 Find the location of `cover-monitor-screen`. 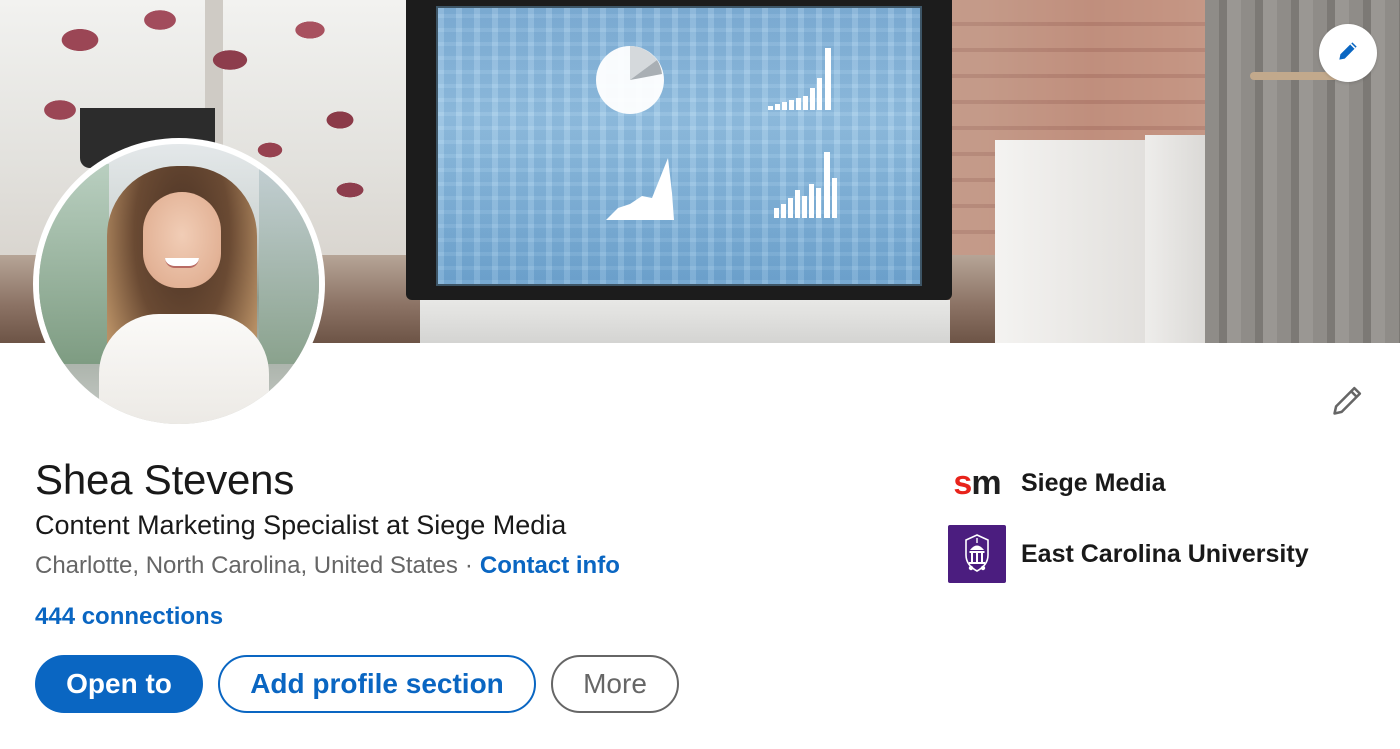

cover-monitor-screen is located at coordinates (679, 146).